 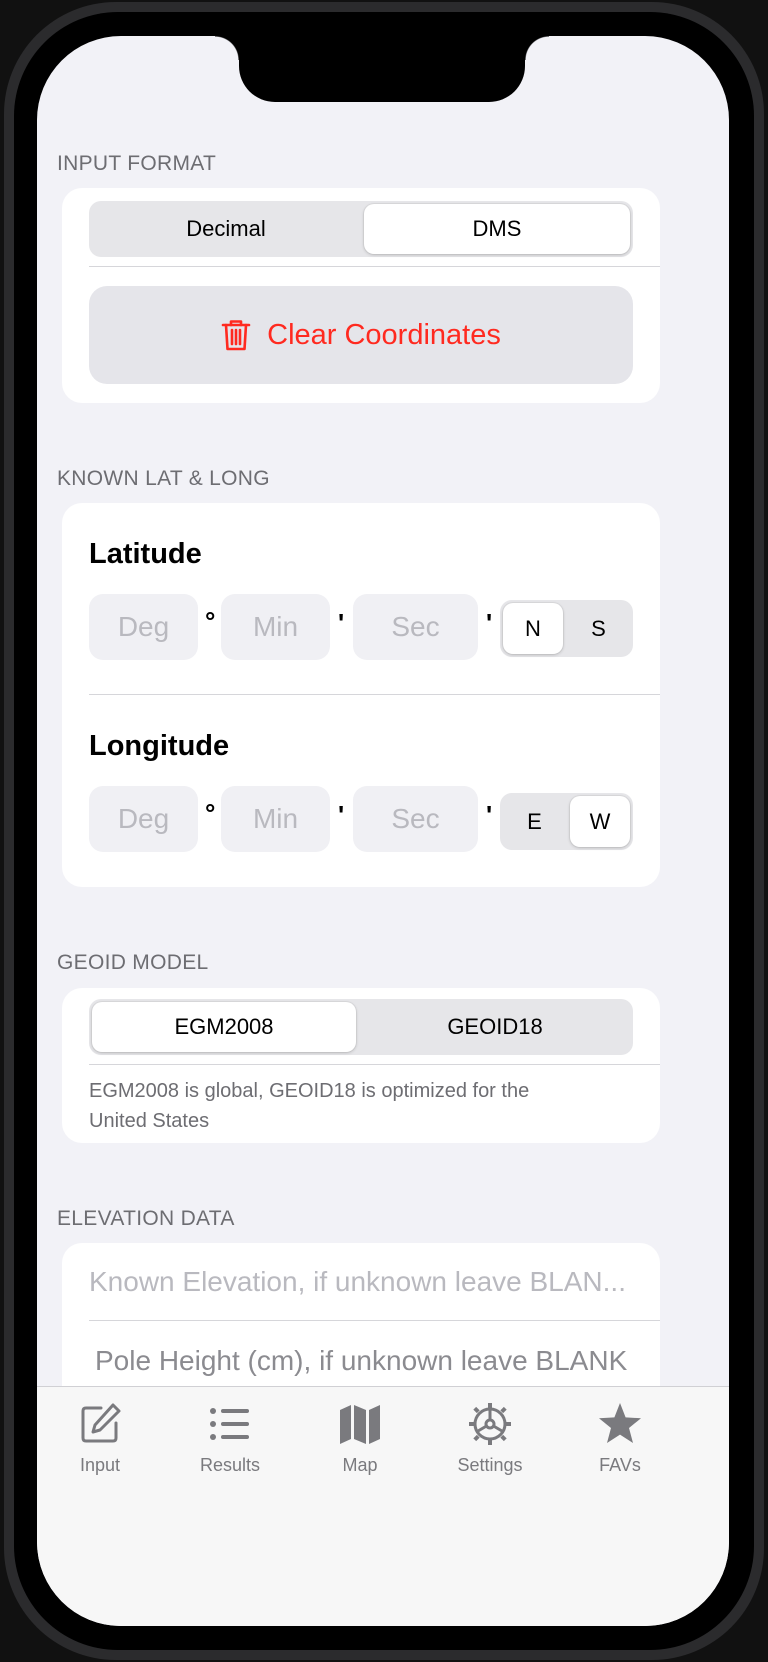 What do you see at coordinates (230, 1465) in the screenshot?
I see `tab-results-label: Results` at bounding box center [230, 1465].